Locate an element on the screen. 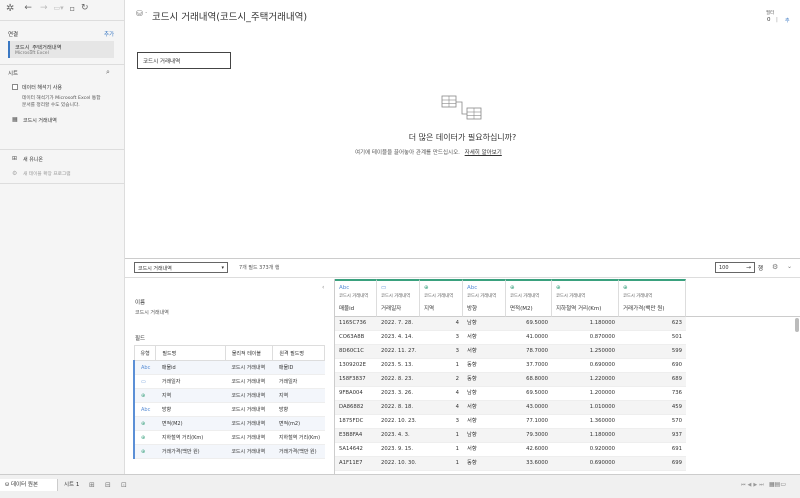 The width and height of the screenshot is (800, 498). add-connection-link: 추가 is located at coordinates (109, 34).